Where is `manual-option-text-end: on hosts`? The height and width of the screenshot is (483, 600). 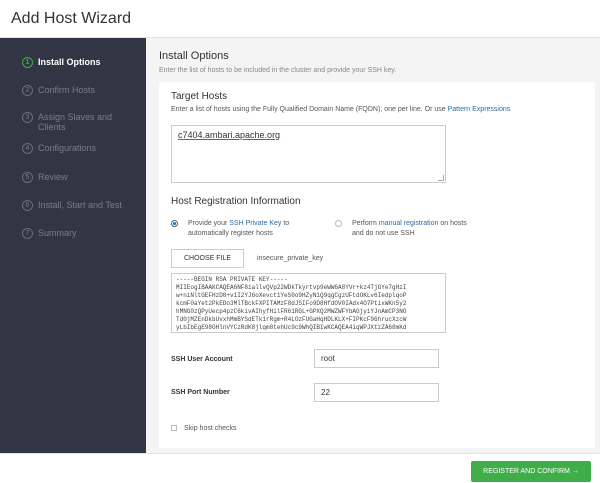 manual-option-text-end: on hosts is located at coordinates (453, 223).